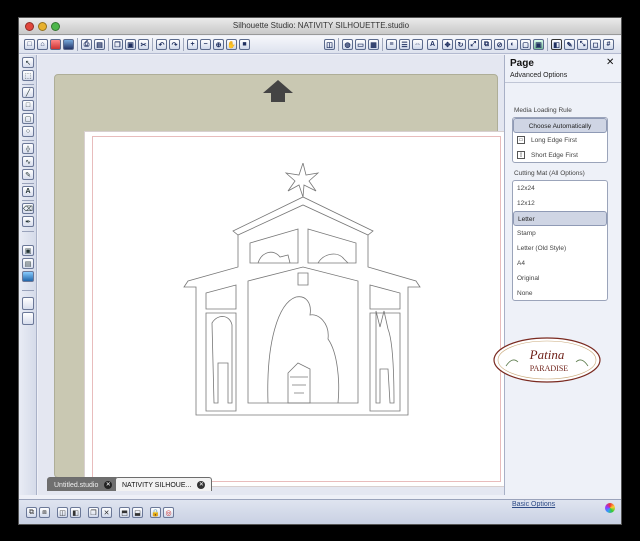 The height and width of the screenshot is (541, 640). What do you see at coordinates (473, 44) in the screenshot?
I see `scale-icon: ⤢` at bounding box center [473, 44].